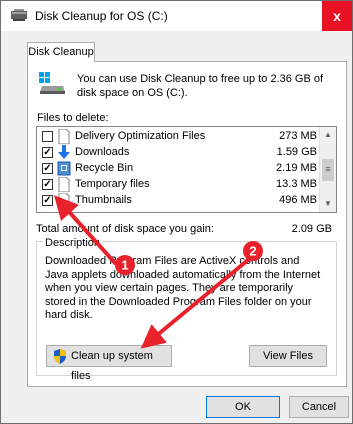  What do you see at coordinates (47, 152) in the screenshot?
I see `checkbox-downloads: ✓` at bounding box center [47, 152].